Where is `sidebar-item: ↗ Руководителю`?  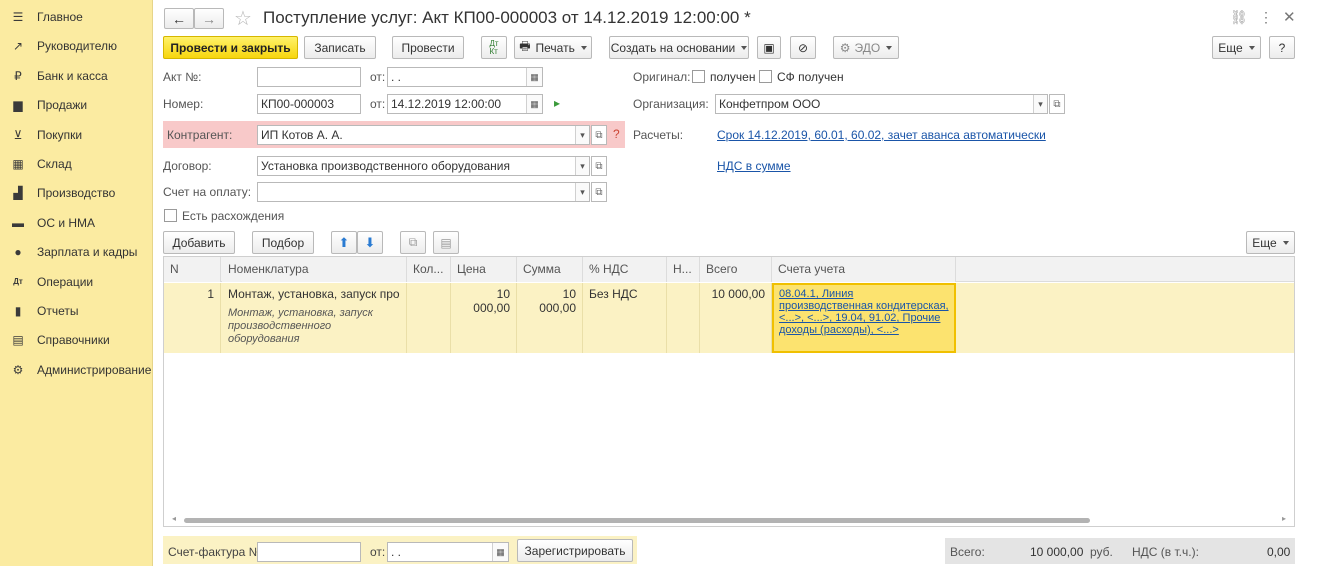 sidebar-item: ↗ Руководителю is located at coordinates (76, 46).